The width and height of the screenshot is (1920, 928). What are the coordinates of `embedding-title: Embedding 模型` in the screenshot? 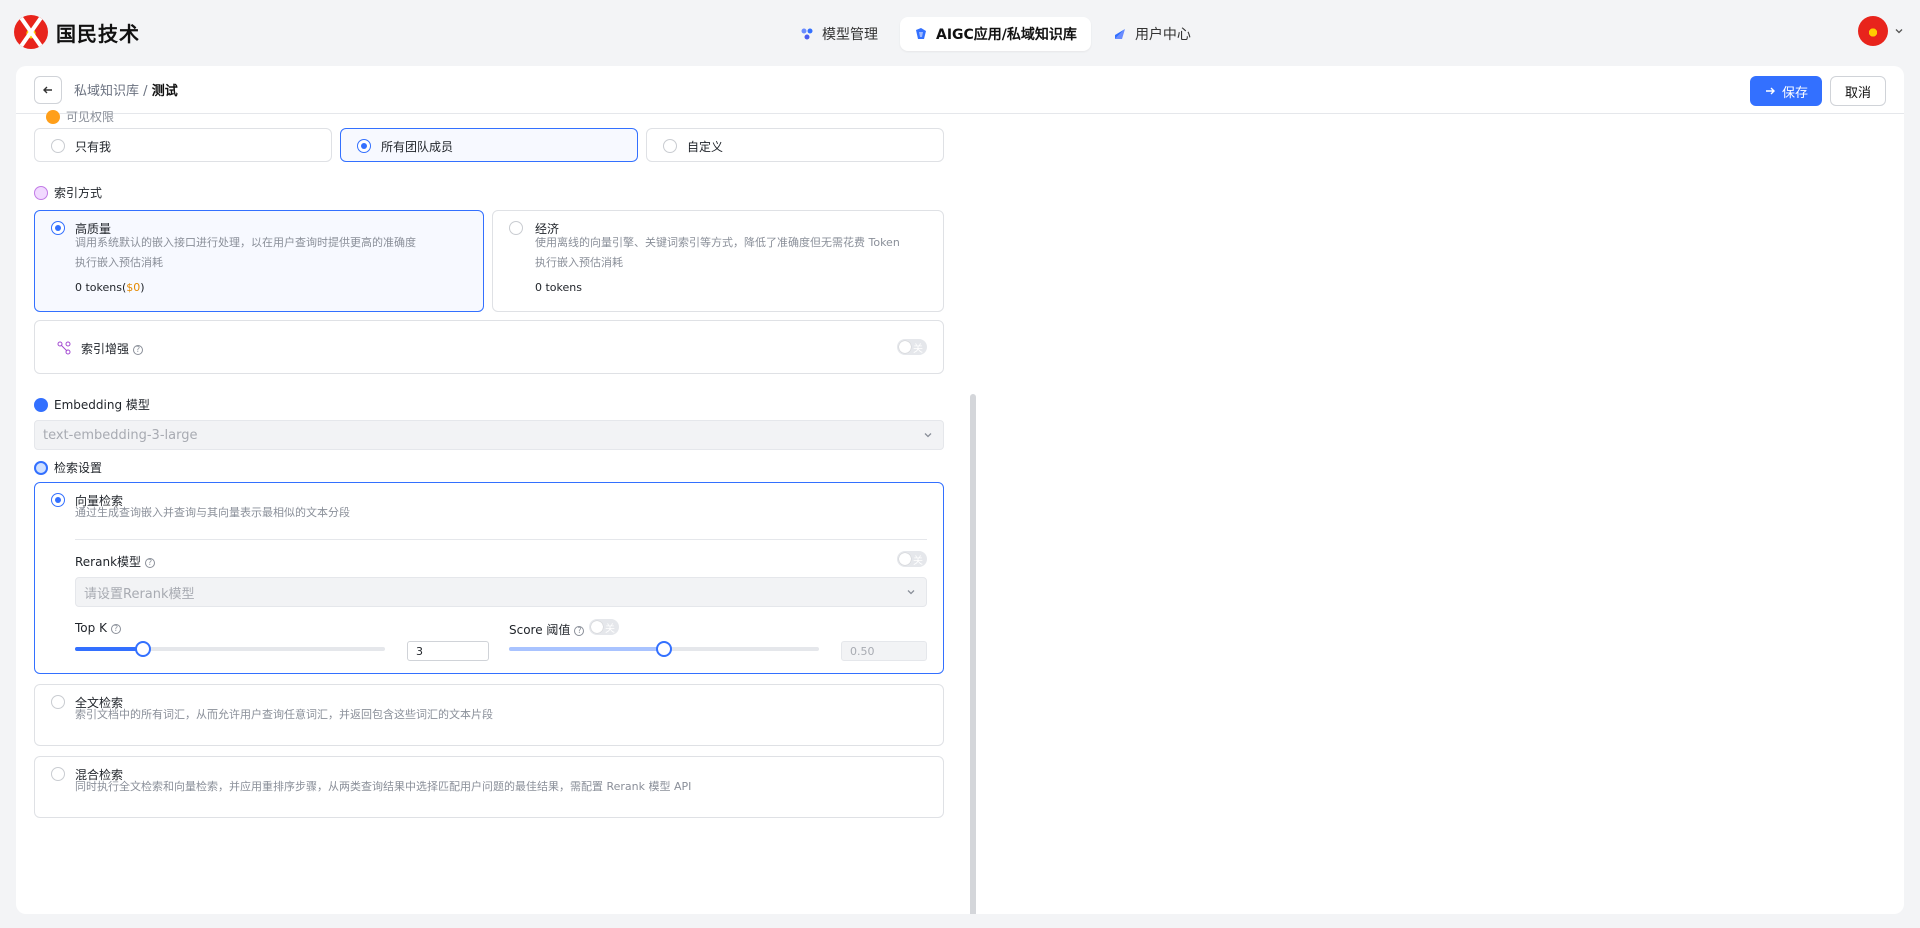 It's located at (92, 404).